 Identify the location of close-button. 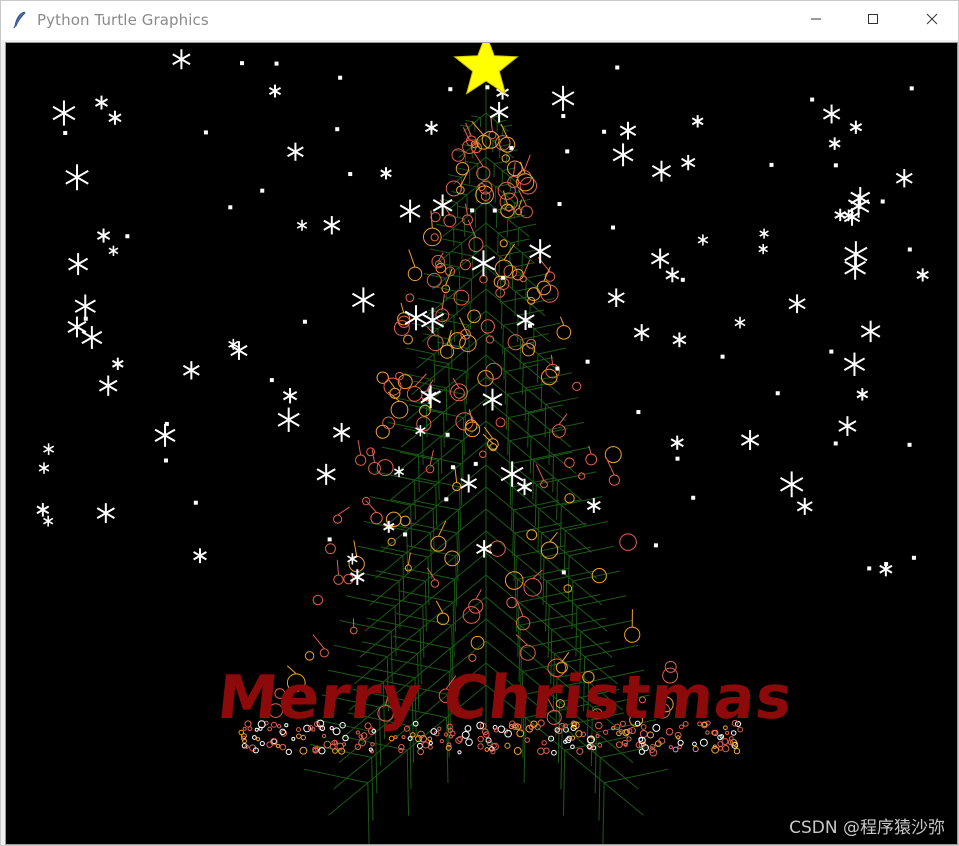
(932, 20).